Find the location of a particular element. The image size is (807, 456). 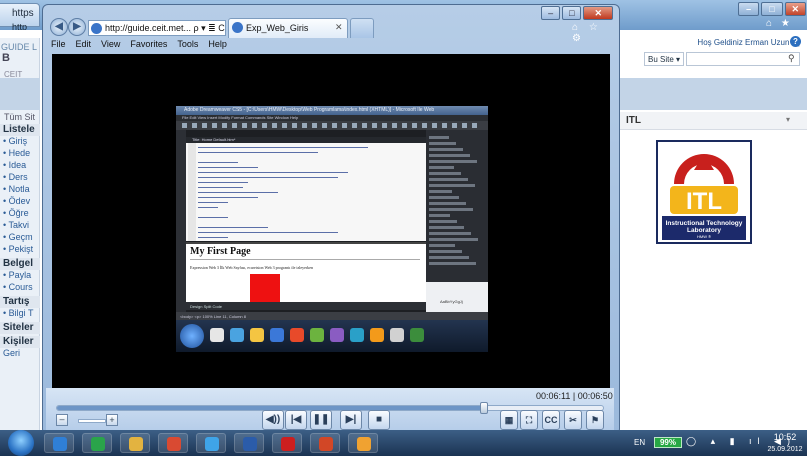

menu-favorites: Favorites is located at coordinates (148, 45).